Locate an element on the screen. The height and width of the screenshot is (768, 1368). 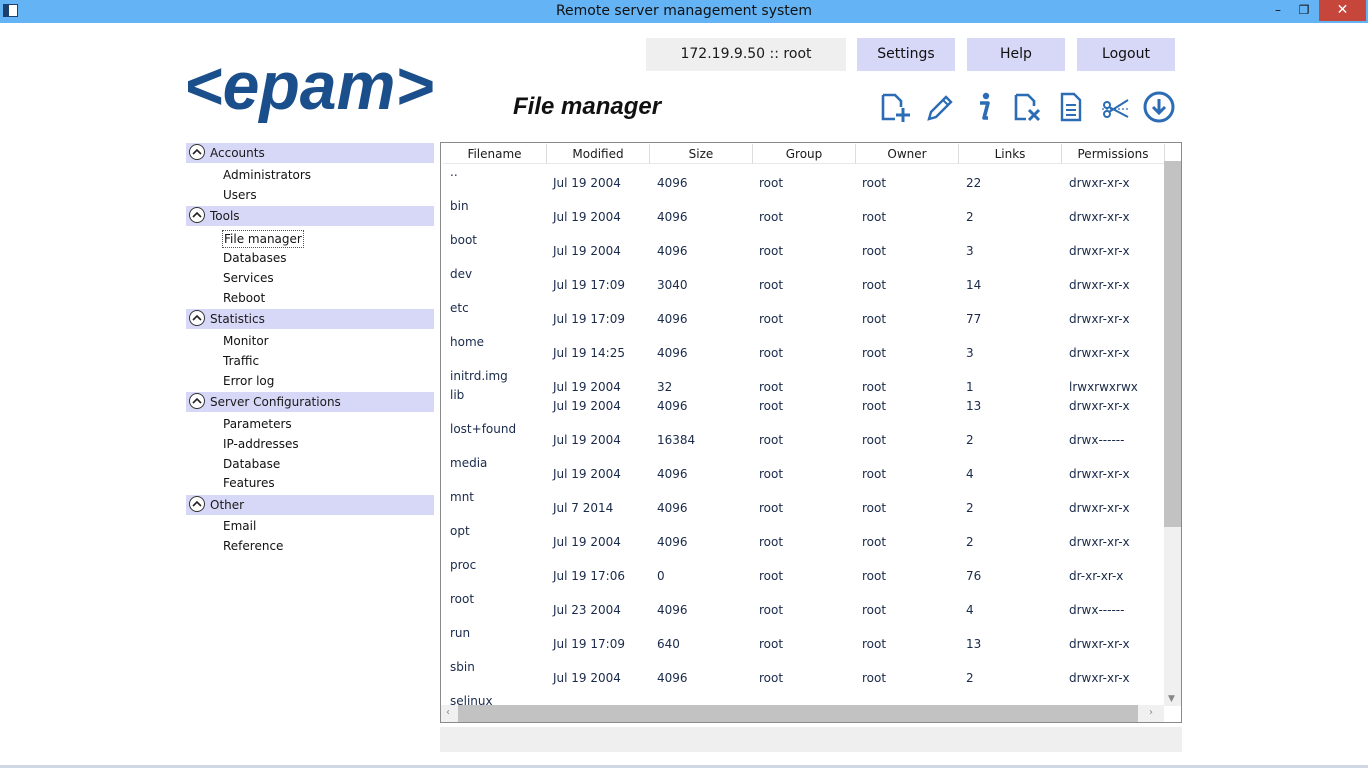
table-row: .. Jul 19 2004 4096 root root 22 drwxr-xr-x is located at coordinates (802, 182).